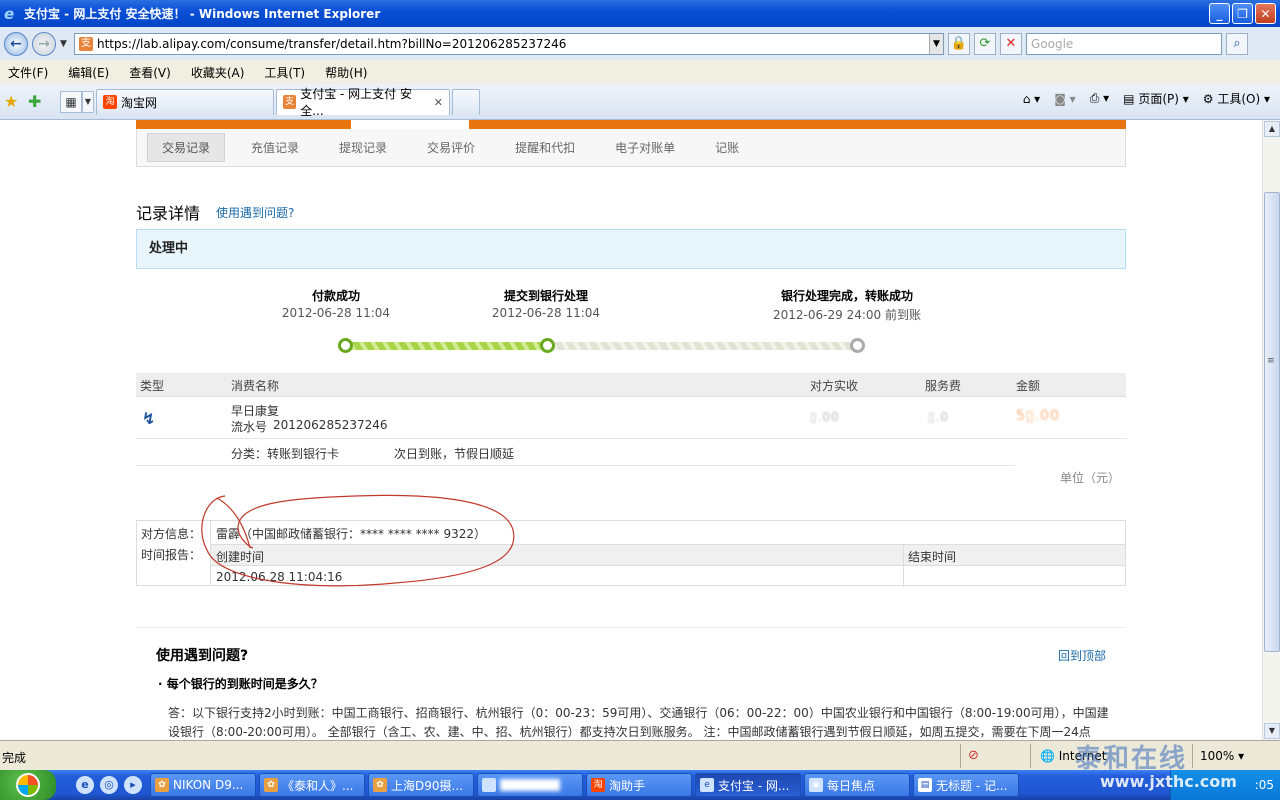 The height and width of the screenshot is (800, 1280). I want to click on progress-completed, so click(446, 346).